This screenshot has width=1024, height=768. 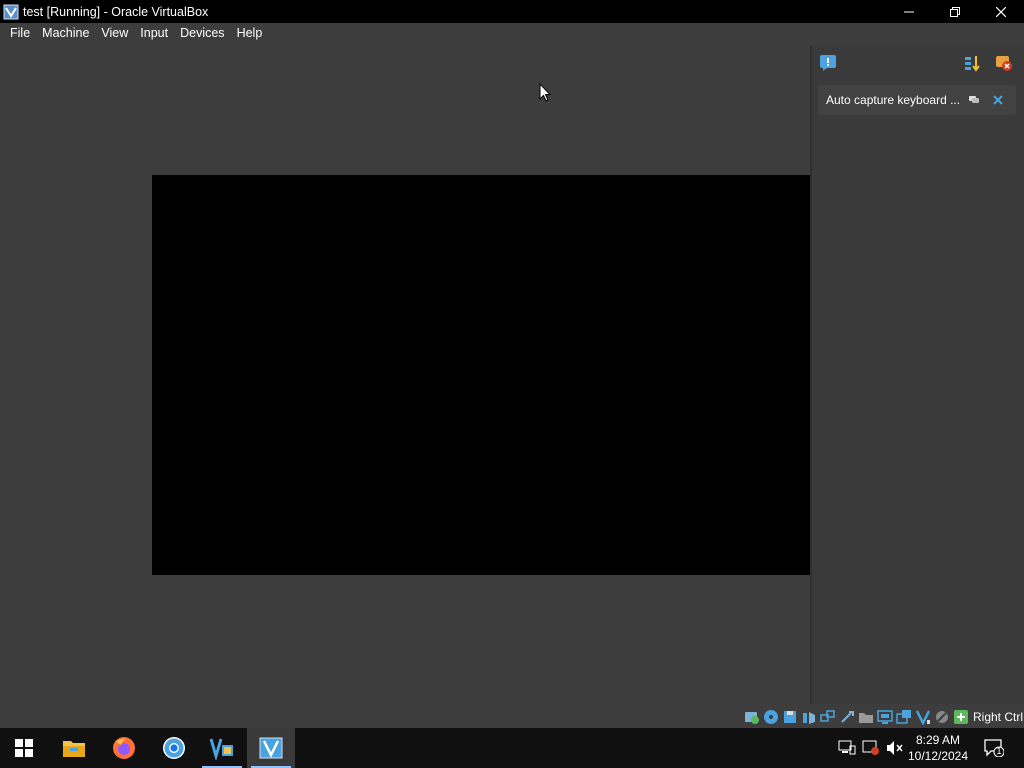 I want to click on clear-notifications-button, so click(x=1004, y=63).